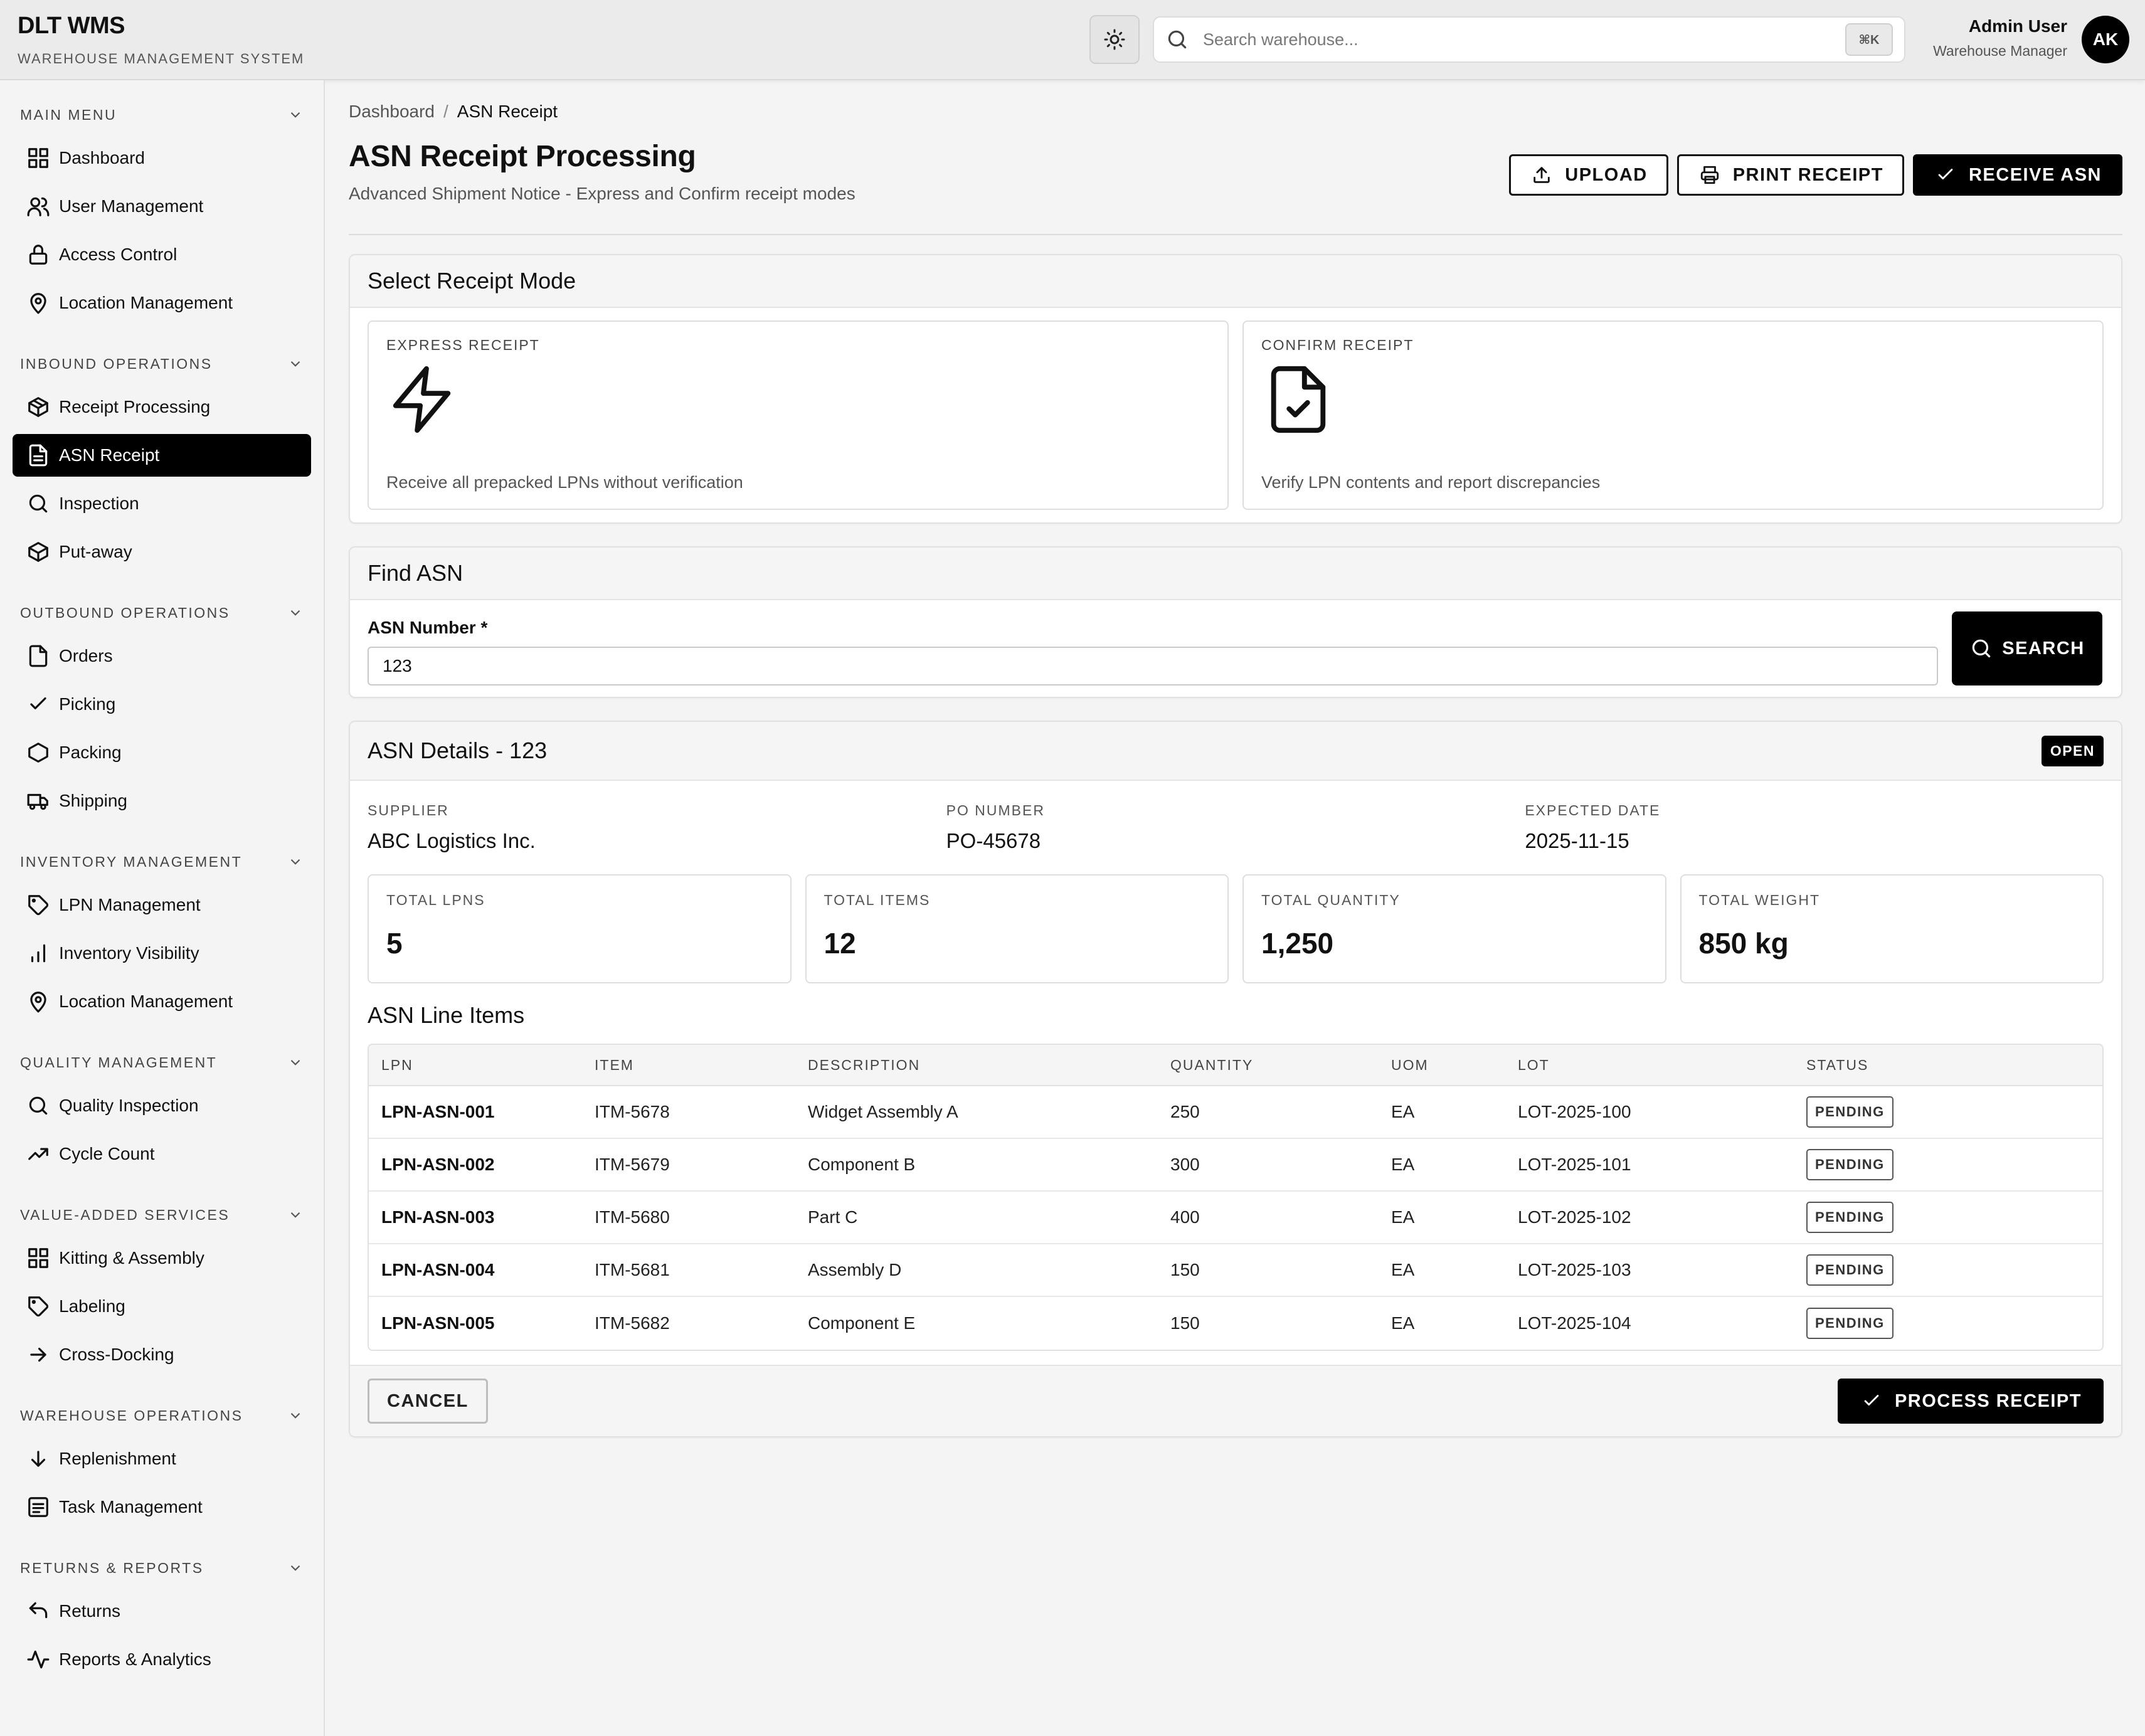 This screenshot has height=1736, width=2145. Describe the element at coordinates (162, 729) in the screenshot. I see `sidebar-list: Orders Picking Packing Shipping` at that location.